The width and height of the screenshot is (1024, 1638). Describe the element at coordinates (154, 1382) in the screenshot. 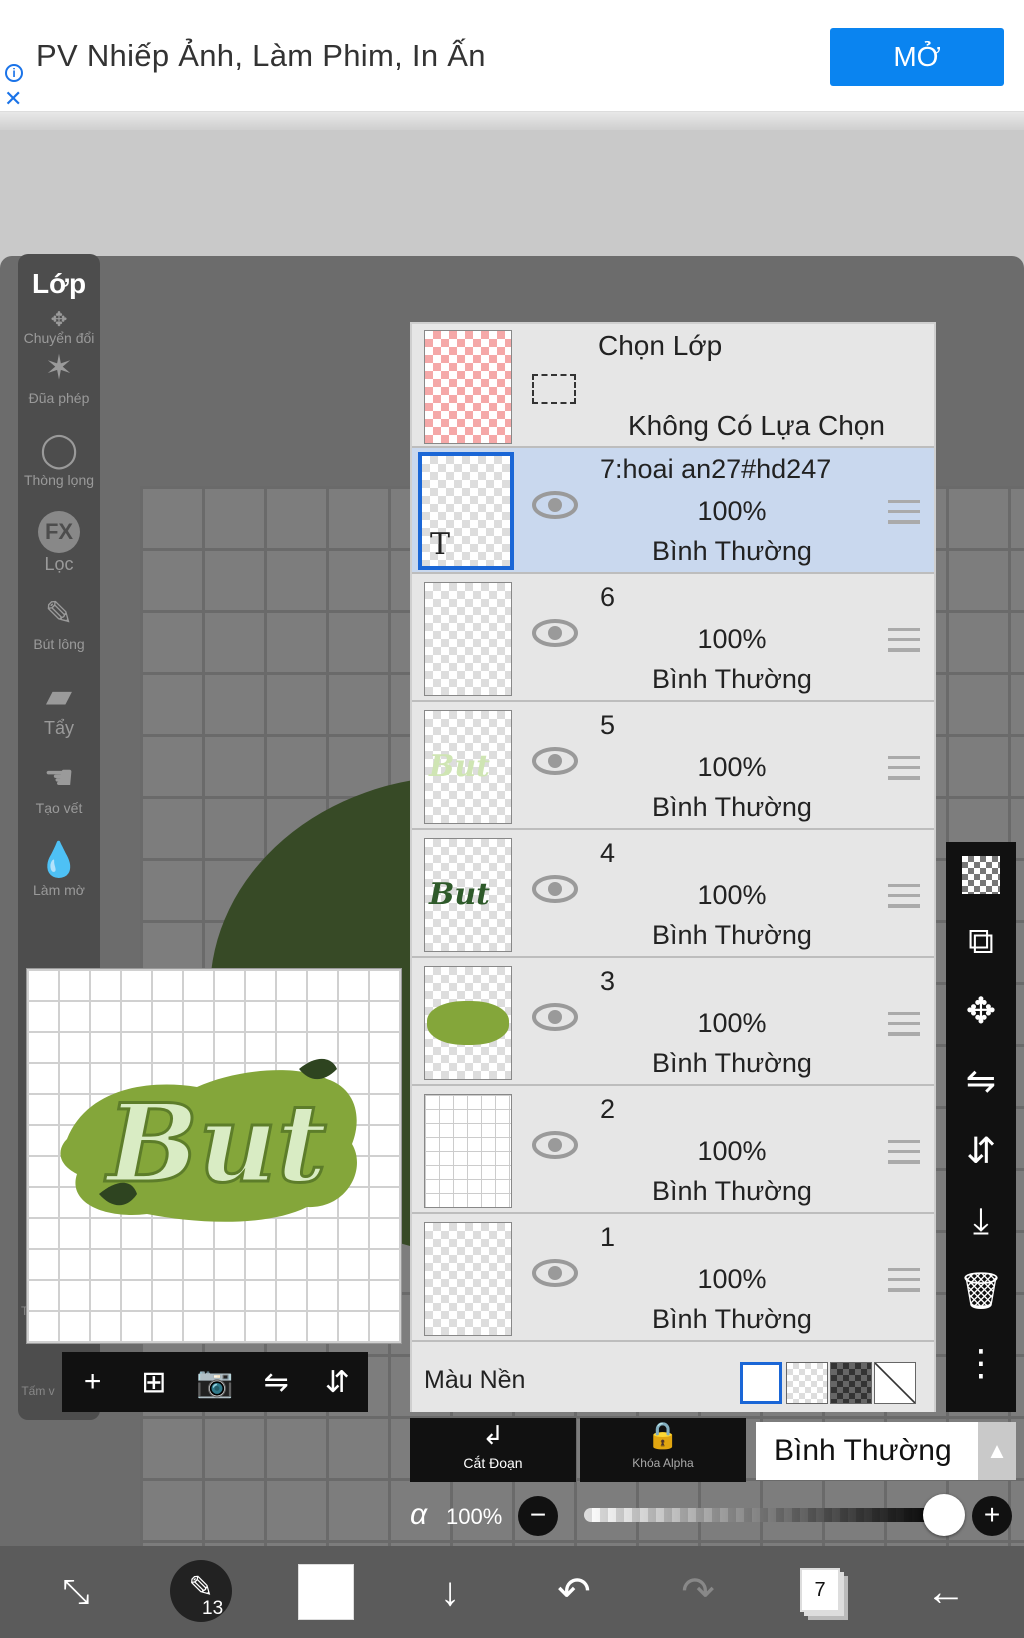

I see `add-copy-layer-icon: ⊞` at that location.